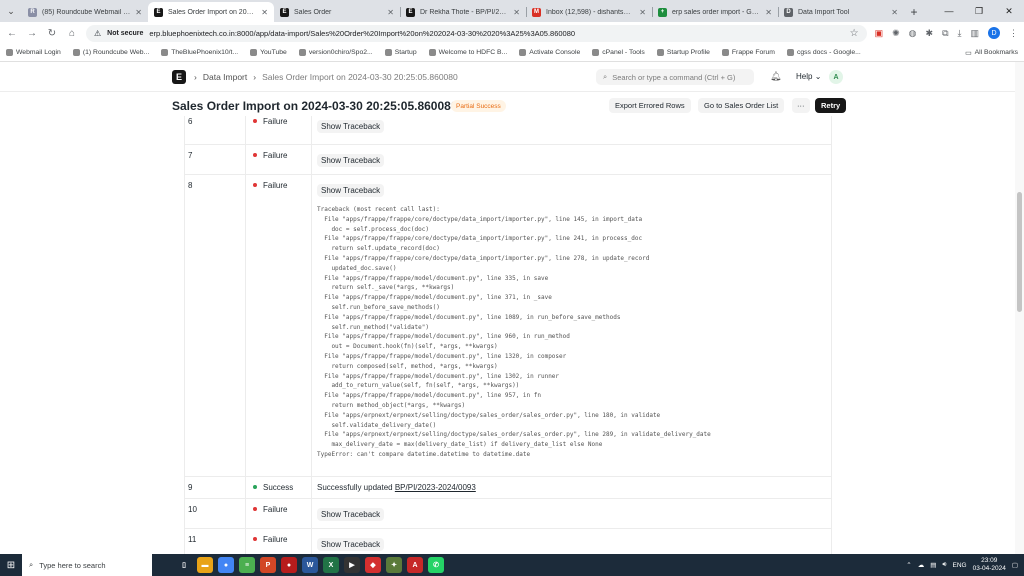  Describe the element at coordinates (436, 565) in the screenshot. I see `whatsapp-icon: ✆` at that location.